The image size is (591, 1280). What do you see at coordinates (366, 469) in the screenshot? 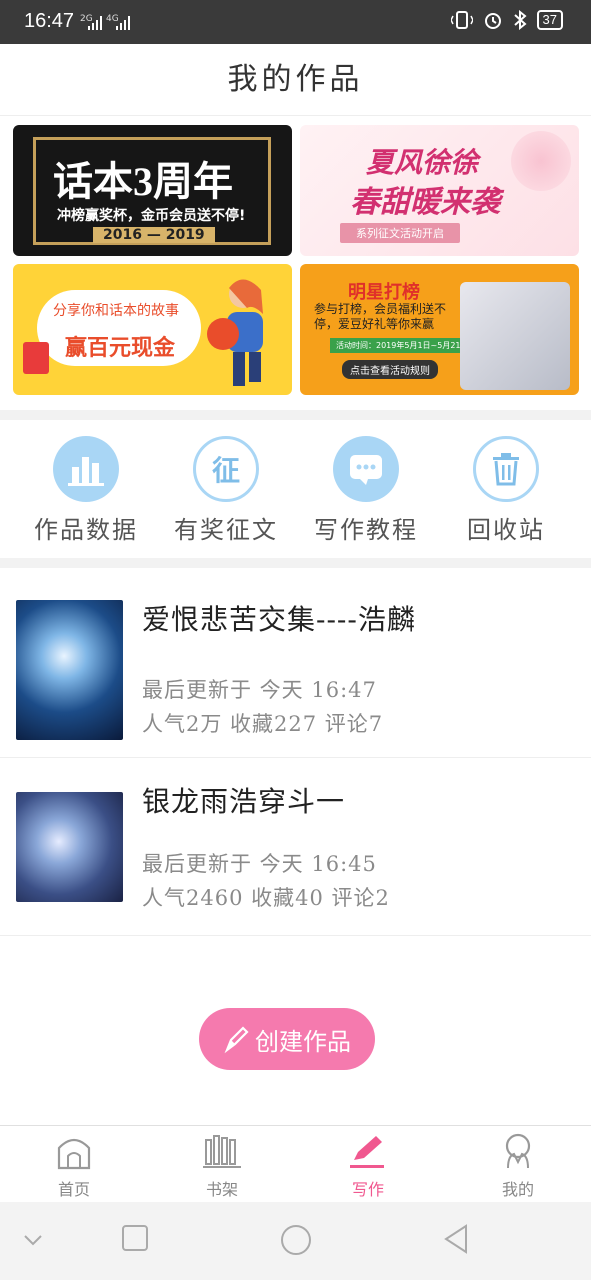
I see `chat-bubble-icon` at bounding box center [366, 469].